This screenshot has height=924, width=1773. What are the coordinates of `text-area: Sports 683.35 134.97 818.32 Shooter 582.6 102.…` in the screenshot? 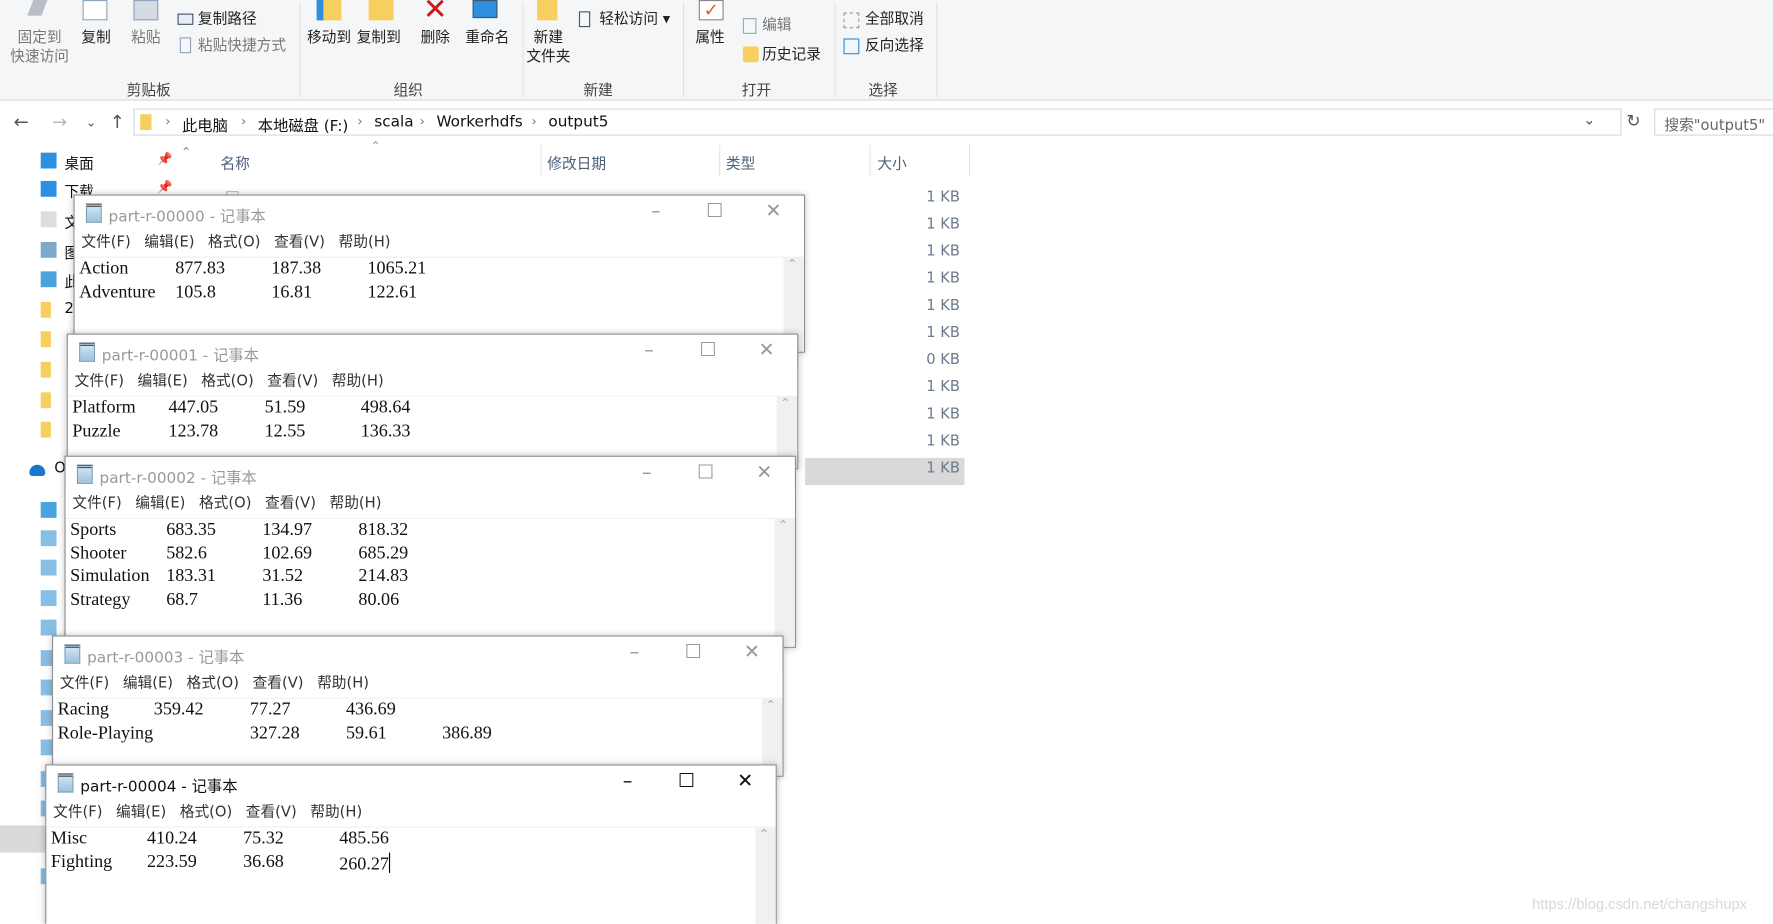 It's located at (420, 582).